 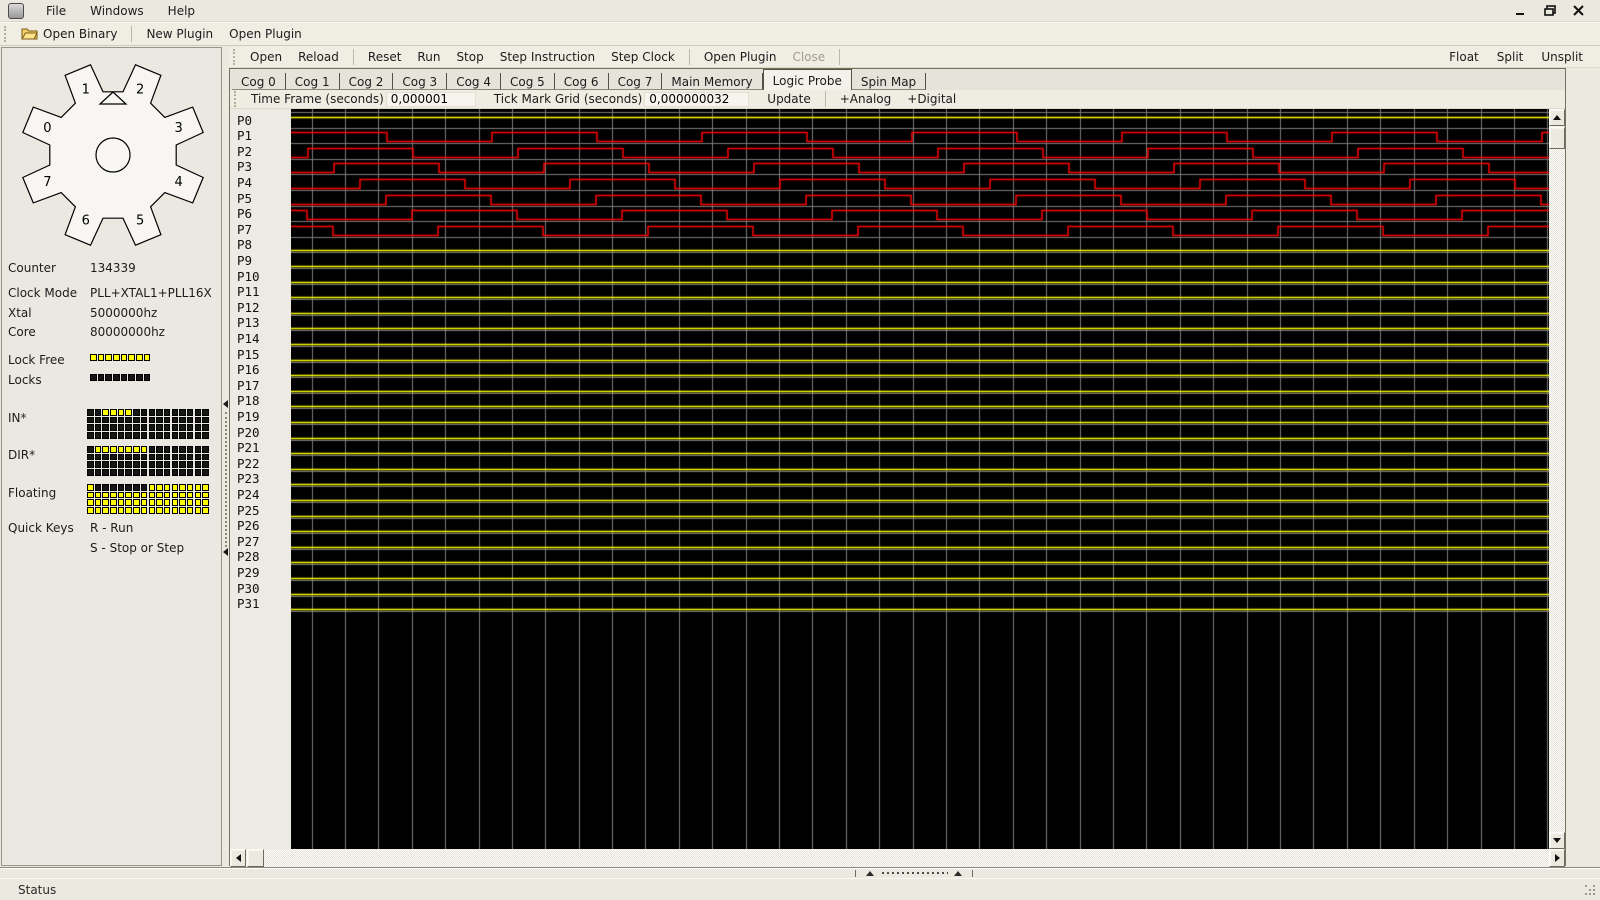 I want to click on open-button: Open, so click(x=266, y=57).